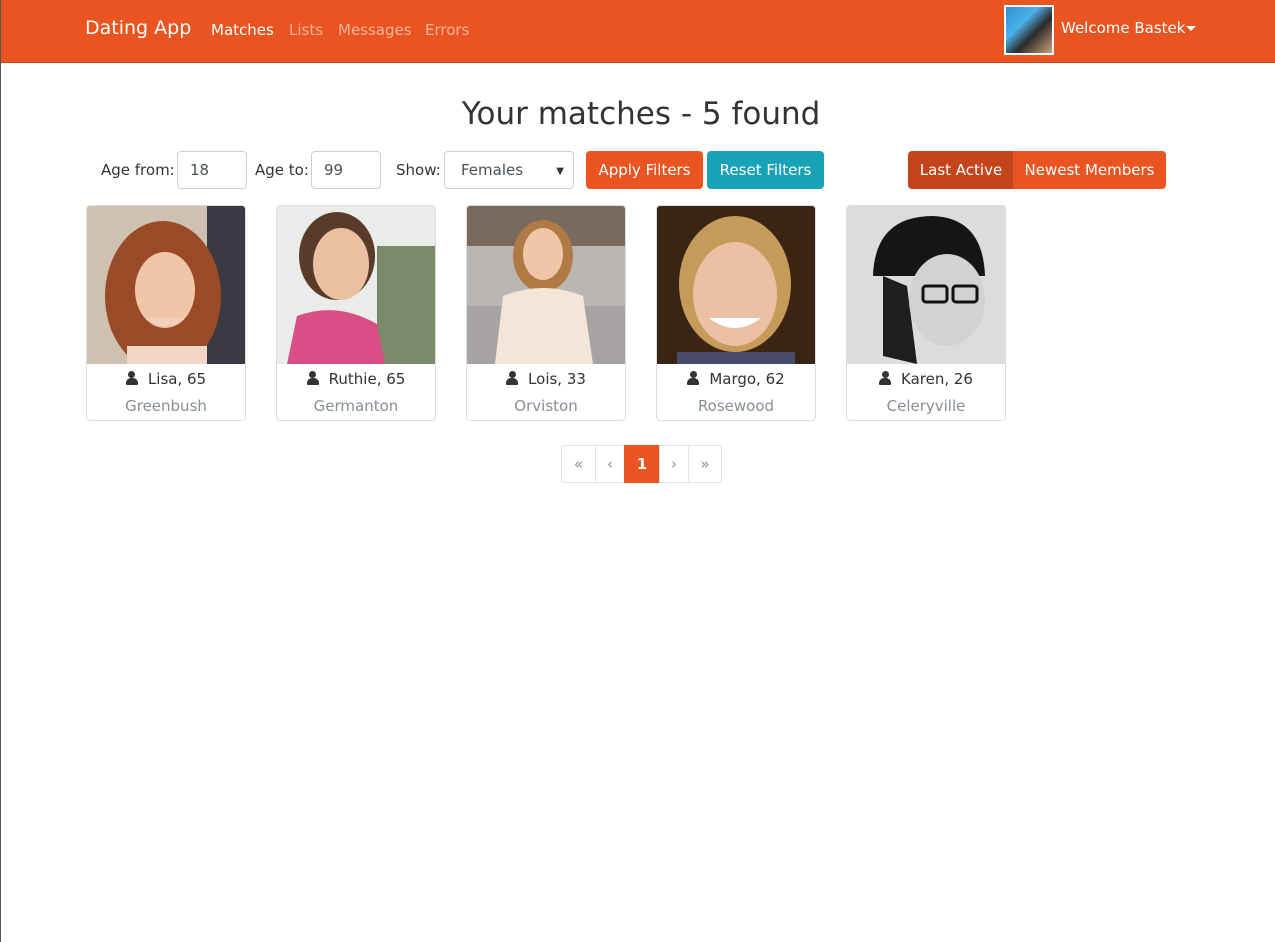 The image size is (1275, 942). What do you see at coordinates (546, 406) in the screenshot?
I see `member-city: Orviston` at bounding box center [546, 406].